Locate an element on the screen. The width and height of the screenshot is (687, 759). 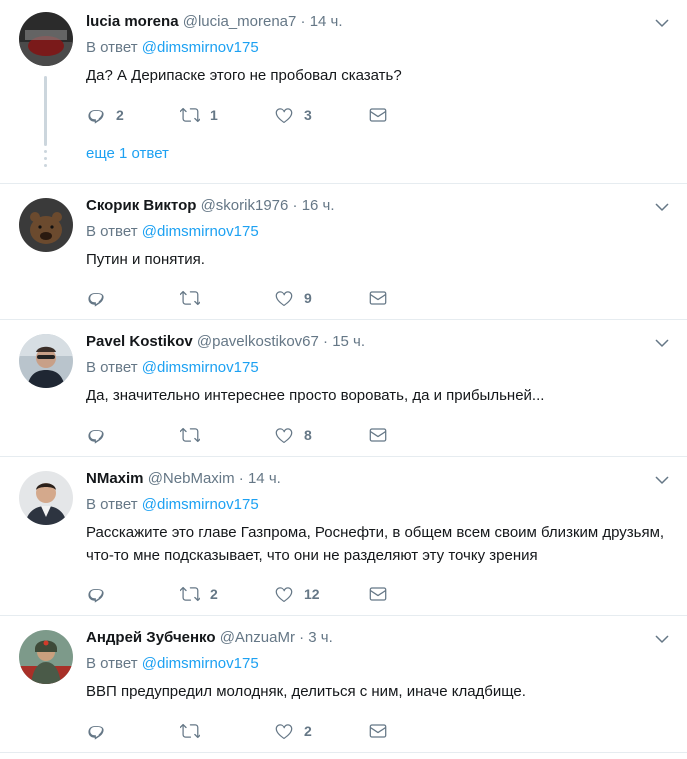
like-button: 9 is located at coordinates (293, 298).